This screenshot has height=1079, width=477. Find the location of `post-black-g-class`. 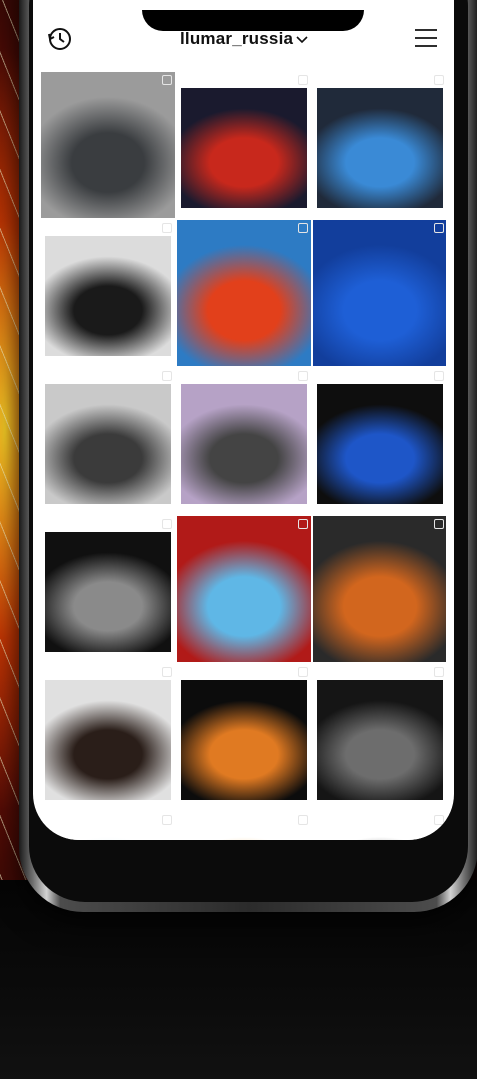

post-black-g-class is located at coordinates (108, 293).